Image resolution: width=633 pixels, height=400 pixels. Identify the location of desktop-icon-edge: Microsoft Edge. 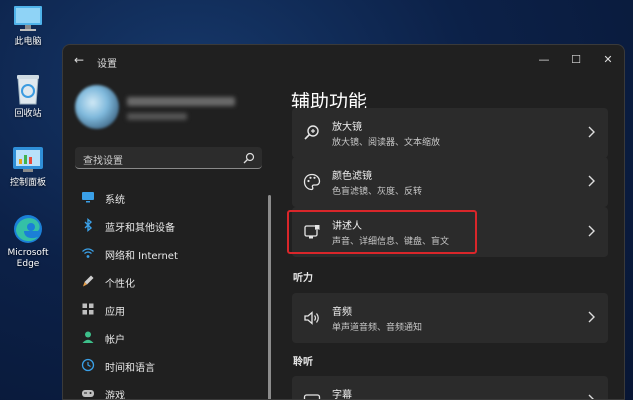
(28, 241).